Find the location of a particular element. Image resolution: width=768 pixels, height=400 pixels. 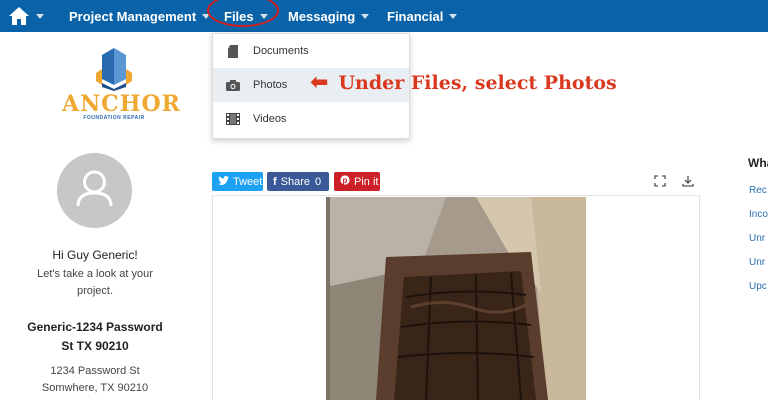

nav-label: Financial is located at coordinates (415, 16).